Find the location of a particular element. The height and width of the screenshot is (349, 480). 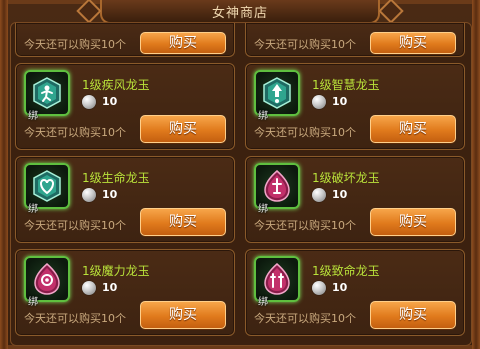

item-card: 绑 1级致命龙玉 10 今天还可以购买10个 购买 is located at coordinates (355, 292).